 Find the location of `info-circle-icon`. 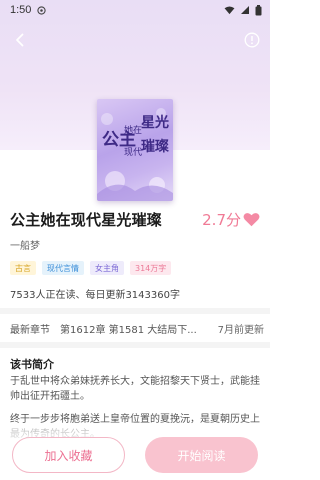

info-circle-icon is located at coordinates (252, 40).